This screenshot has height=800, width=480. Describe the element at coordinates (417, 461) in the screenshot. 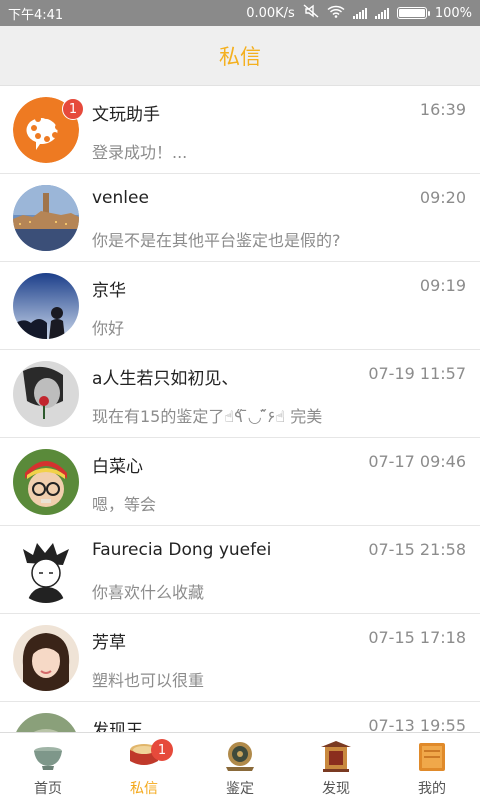

I see `message-time: 07-17 09:46` at that location.